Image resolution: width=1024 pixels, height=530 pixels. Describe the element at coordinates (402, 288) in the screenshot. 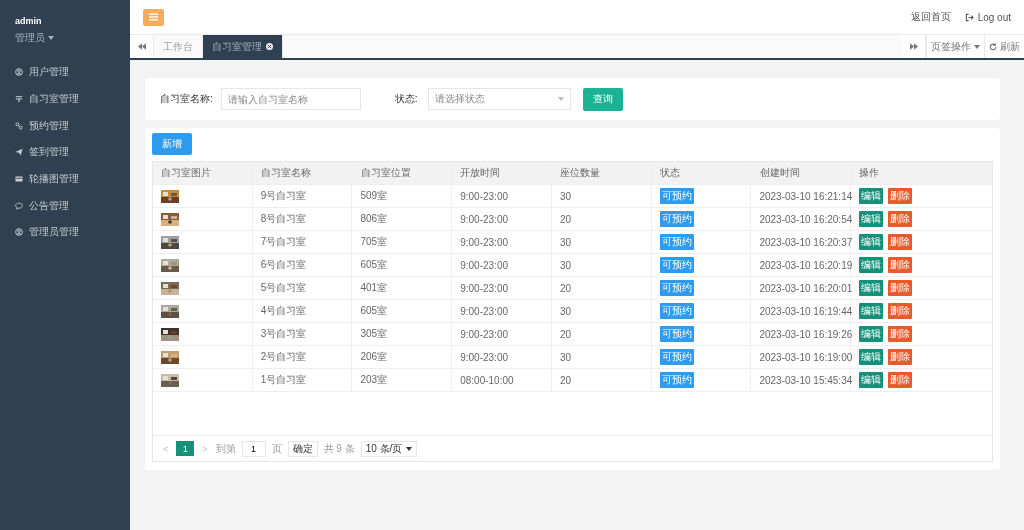

I see `table-cell: 401室` at that location.